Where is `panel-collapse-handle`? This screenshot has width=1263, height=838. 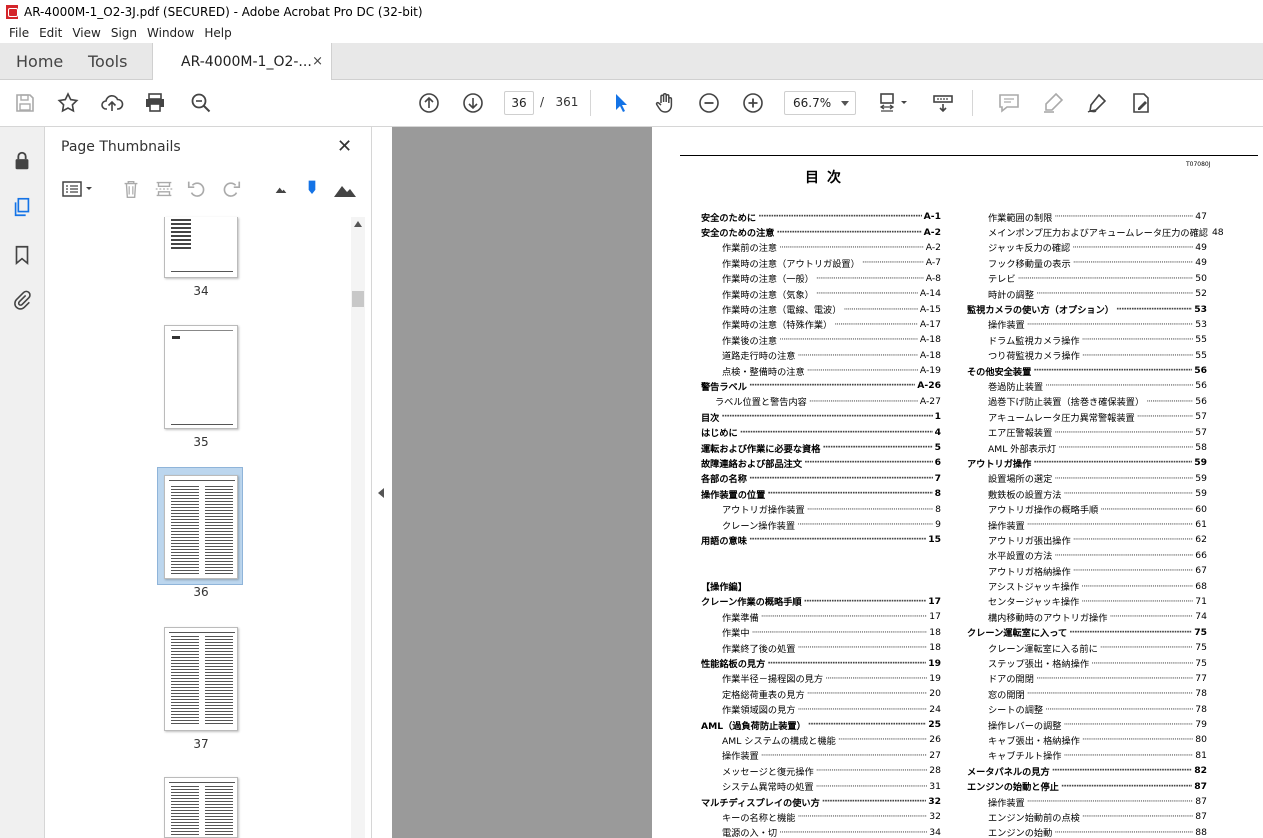
panel-collapse-handle is located at coordinates (382, 482).